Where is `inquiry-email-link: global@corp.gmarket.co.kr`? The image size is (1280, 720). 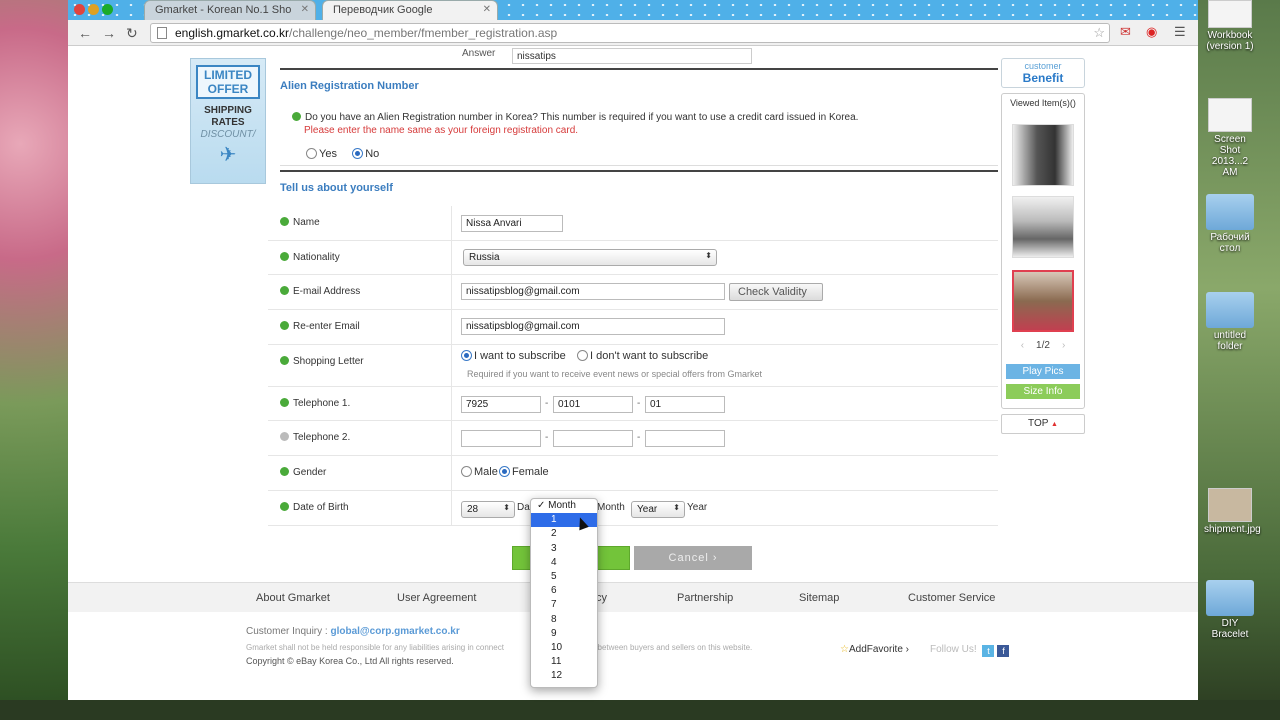 inquiry-email-link: global@corp.gmarket.co.kr is located at coordinates (394, 631).